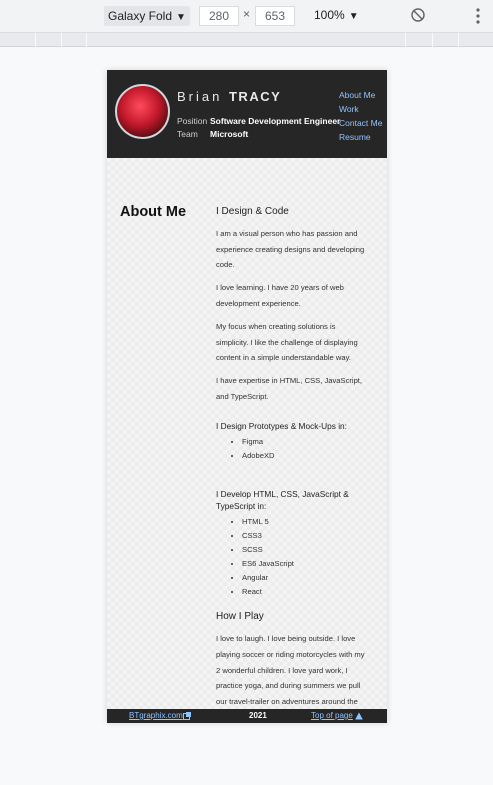 The image size is (493, 785). What do you see at coordinates (246, 40) in the screenshot?
I see `media-query-ruler` at bounding box center [246, 40].